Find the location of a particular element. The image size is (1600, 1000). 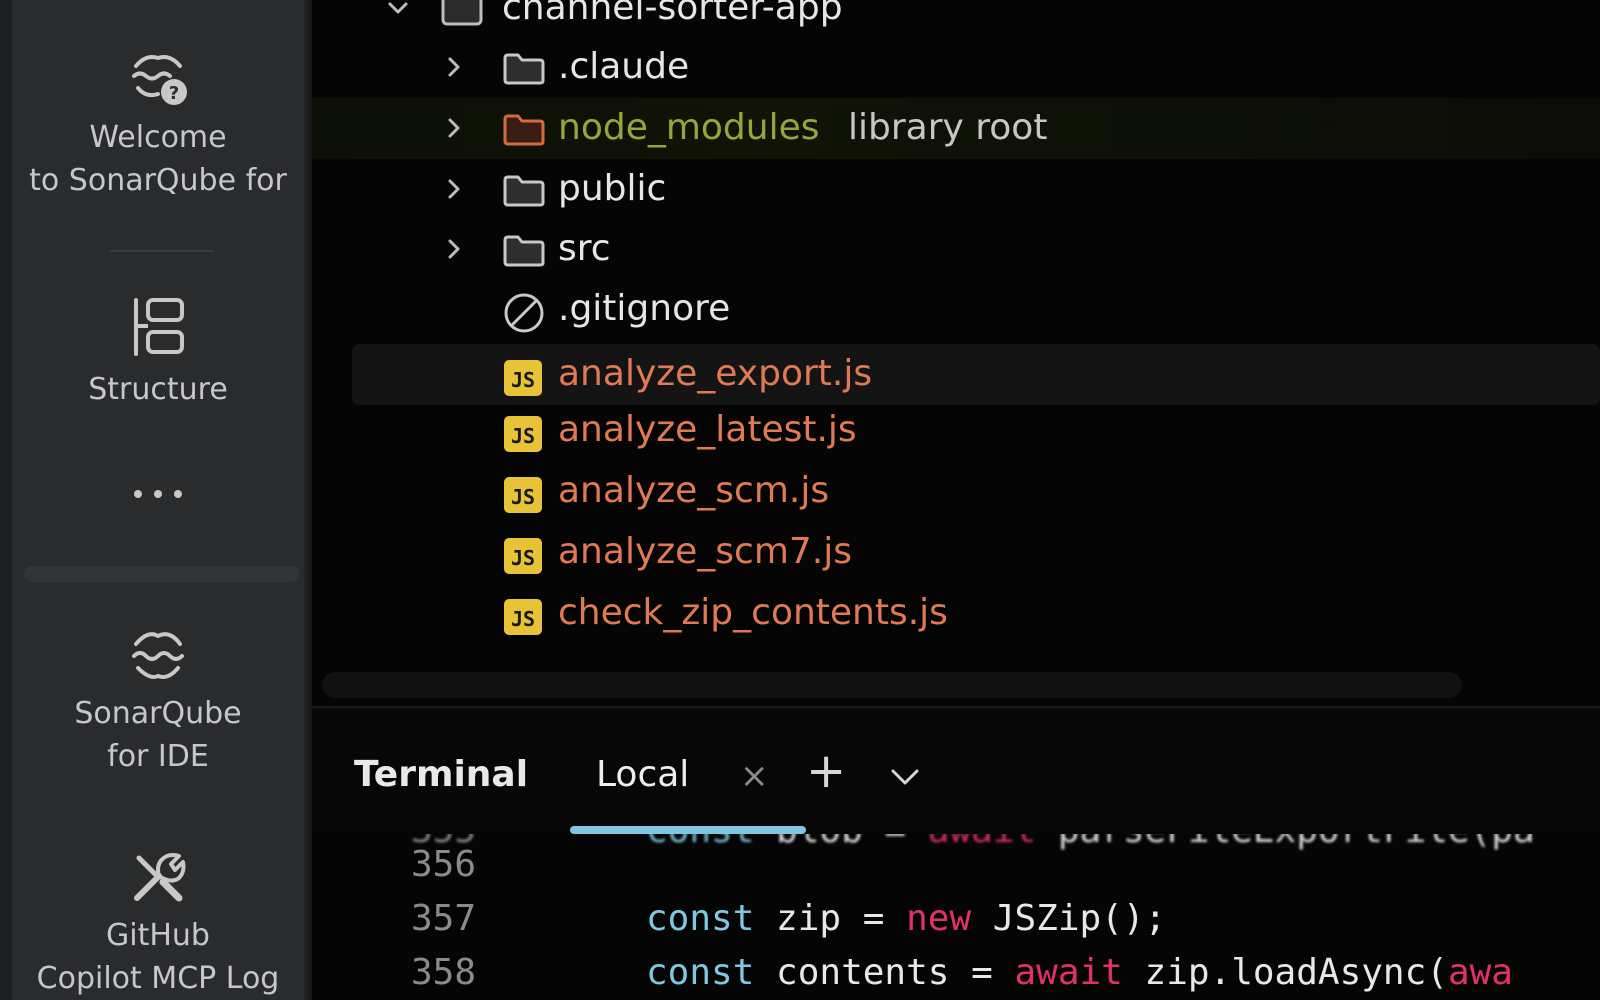

tree-row-src: src is located at coordinates (956, 249).